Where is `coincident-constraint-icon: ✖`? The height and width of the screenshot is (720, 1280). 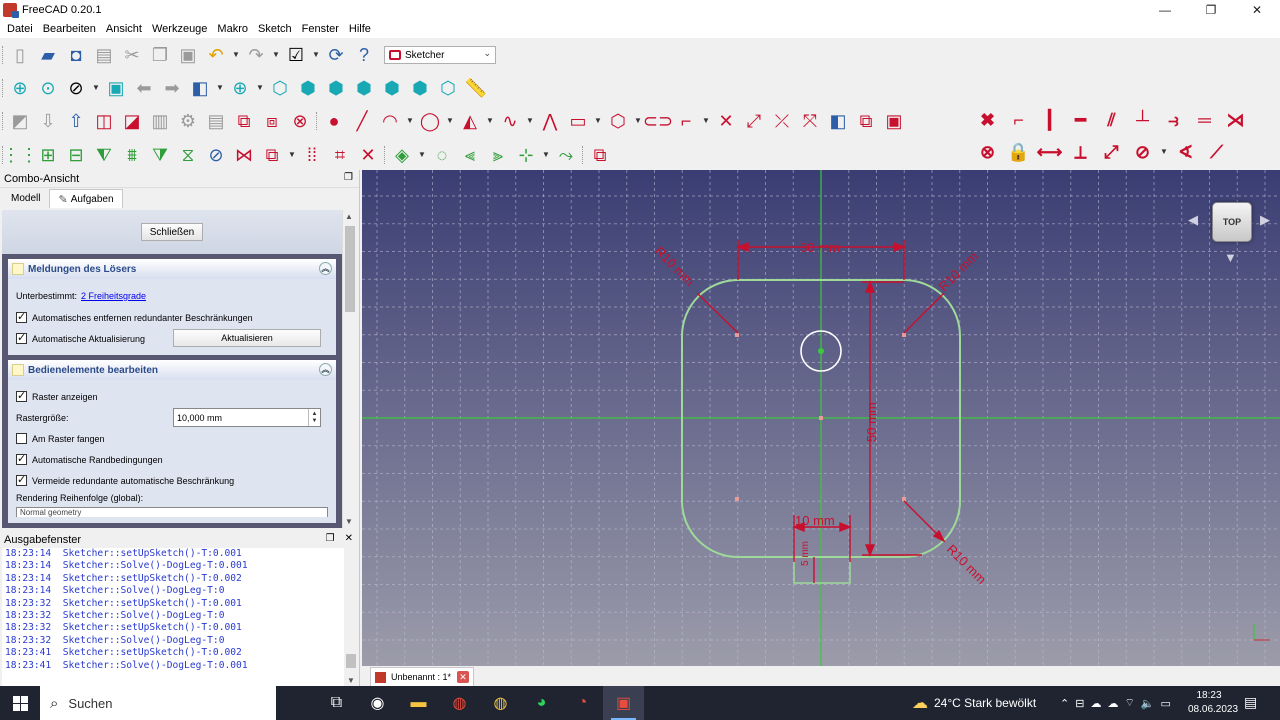
coincident-constraint-icon: ✖ is located at coordinates (987, 120).